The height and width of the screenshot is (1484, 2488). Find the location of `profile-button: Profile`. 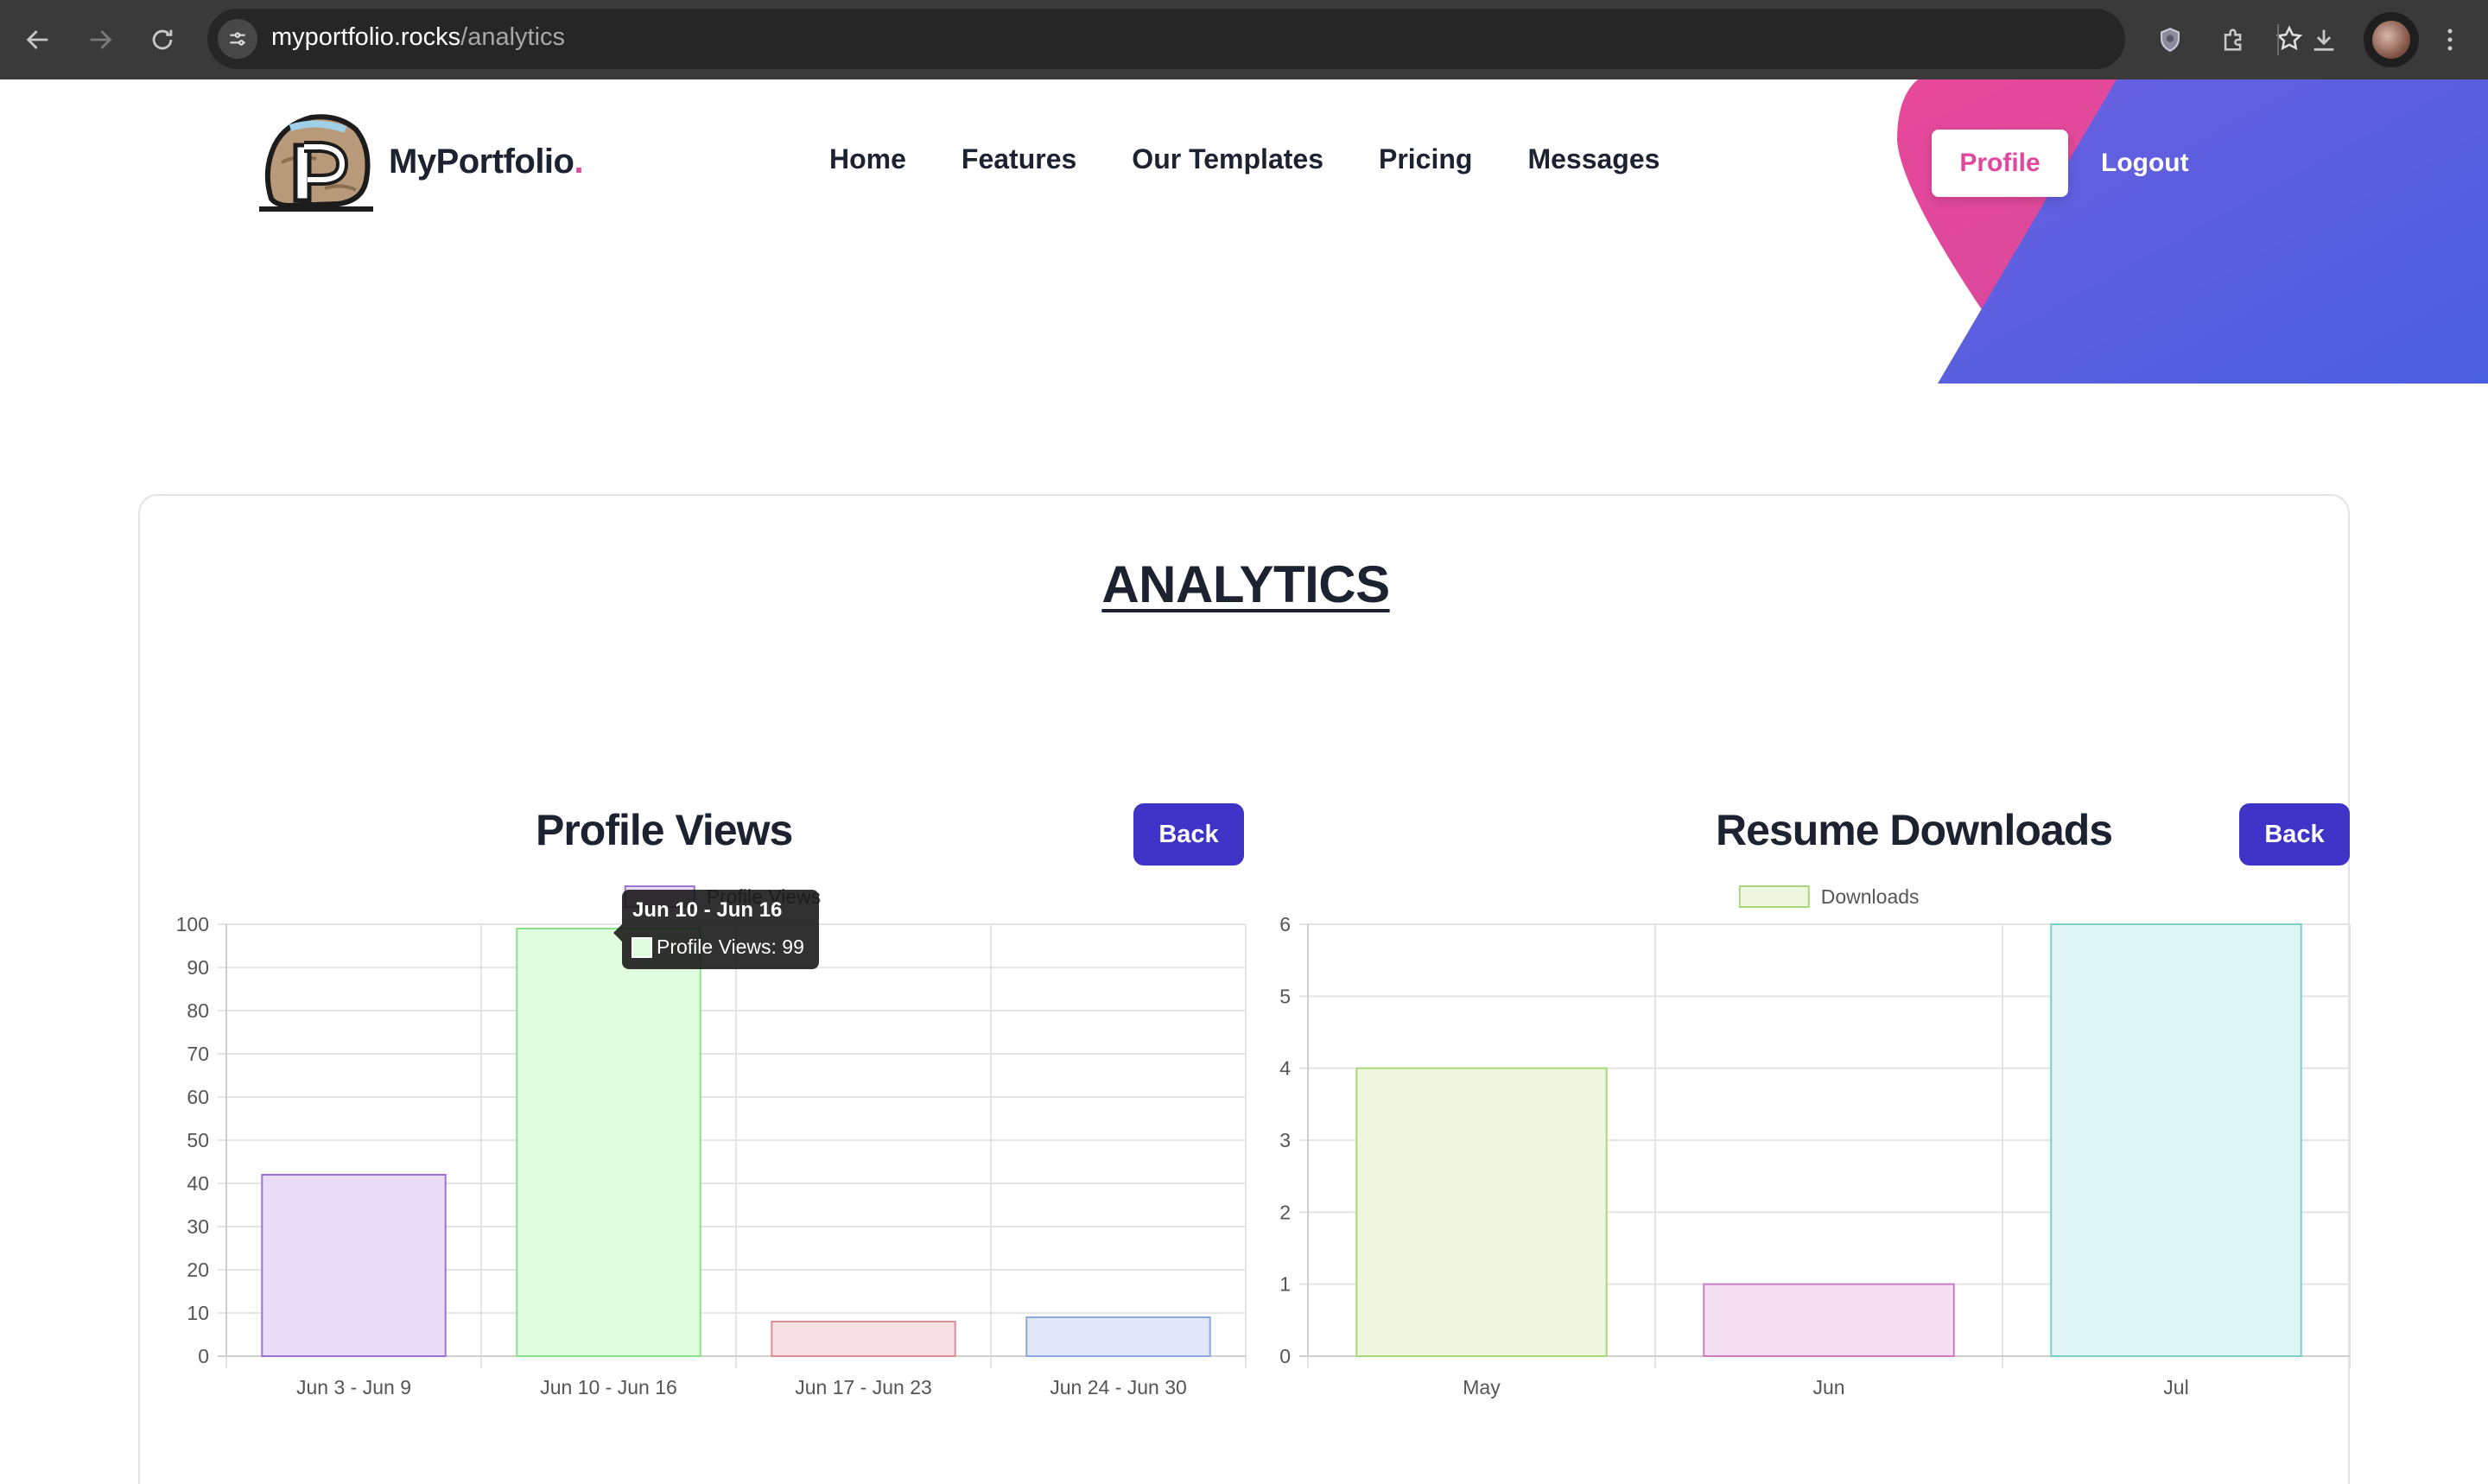

profile-button: Profile is located at coordinates (2000, 163).